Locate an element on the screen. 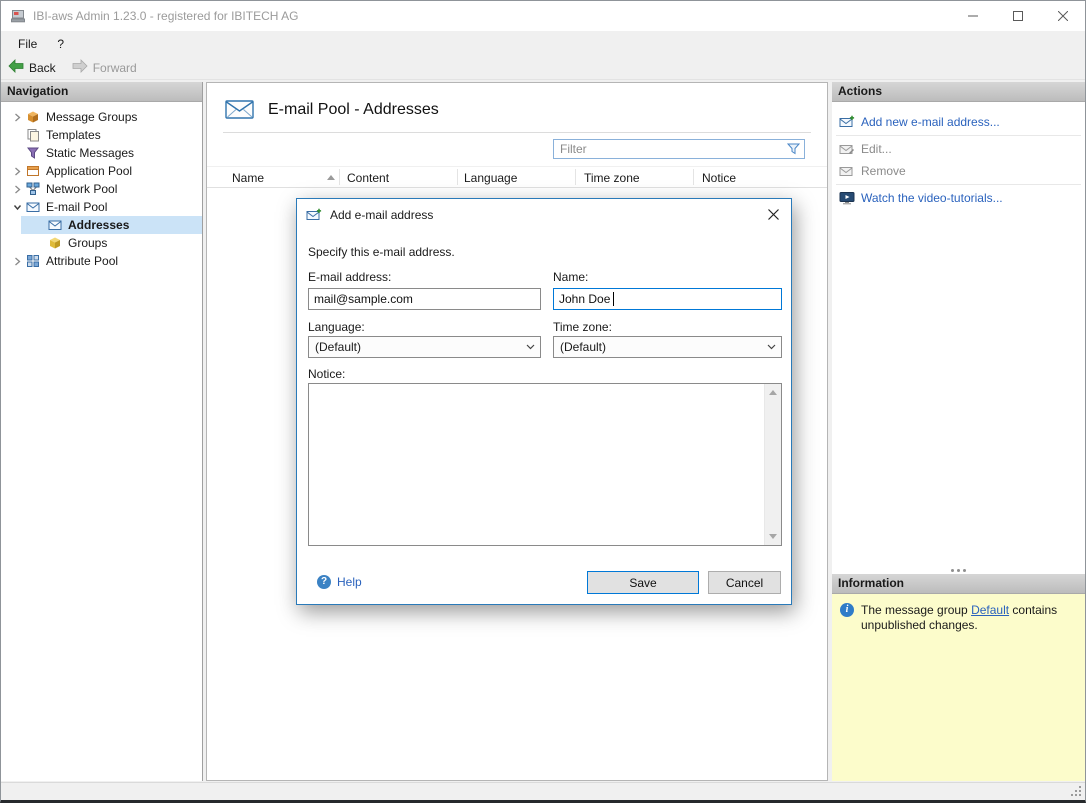 This screenshot has width=1086, height=803. cube-orange-icon is located at coordinates (33, 117).